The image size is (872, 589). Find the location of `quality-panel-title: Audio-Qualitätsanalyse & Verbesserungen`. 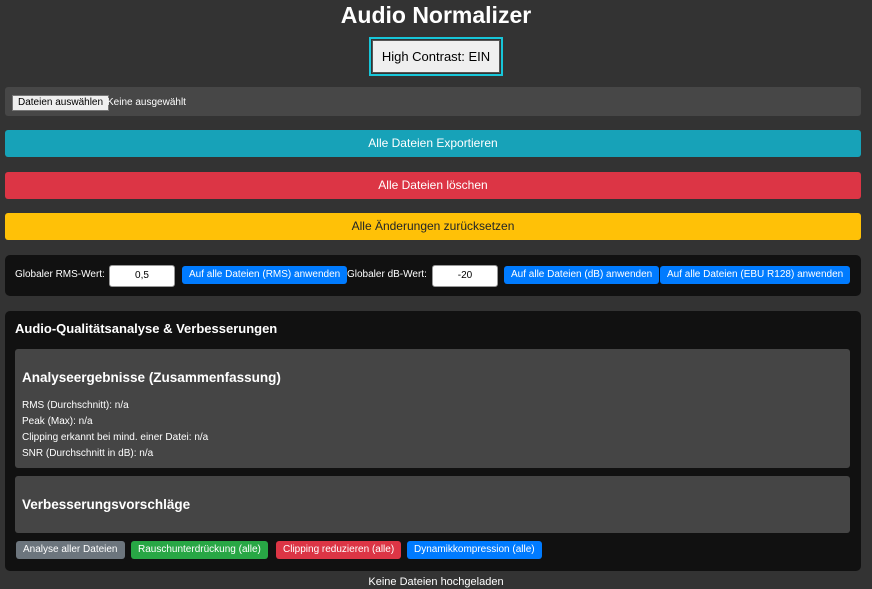

quality-panel-title: Audio-Qualitätsanalyse & Verbesserungen is located at coordinates (146, 328).